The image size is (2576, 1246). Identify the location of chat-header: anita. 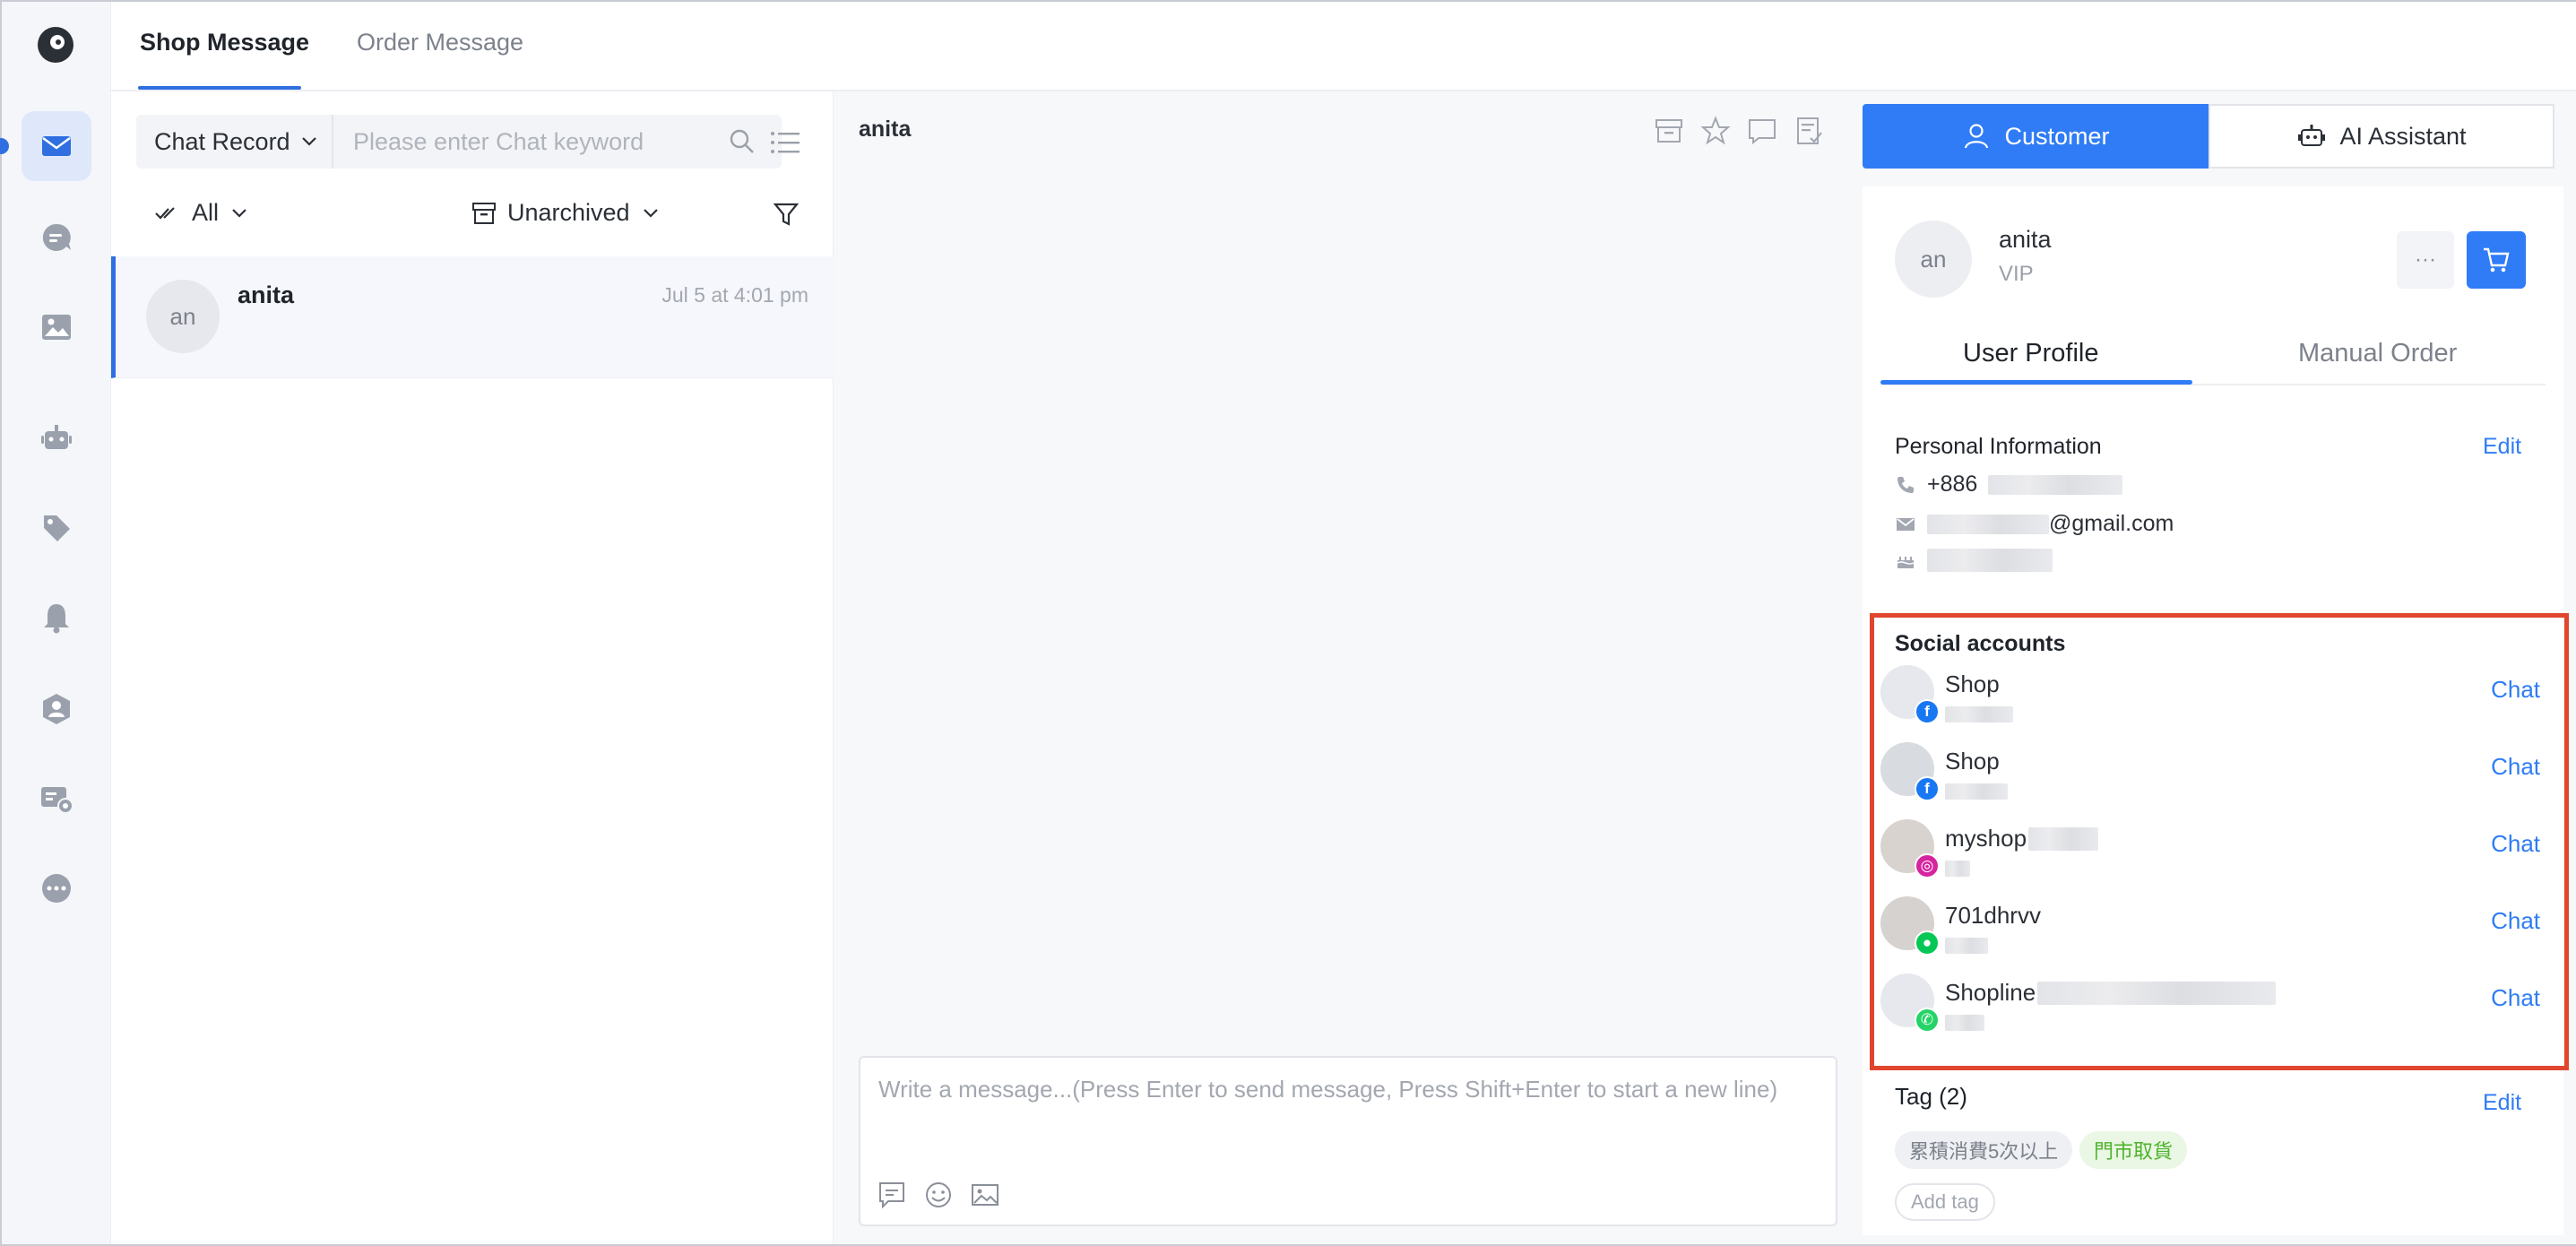
(1347, 130).